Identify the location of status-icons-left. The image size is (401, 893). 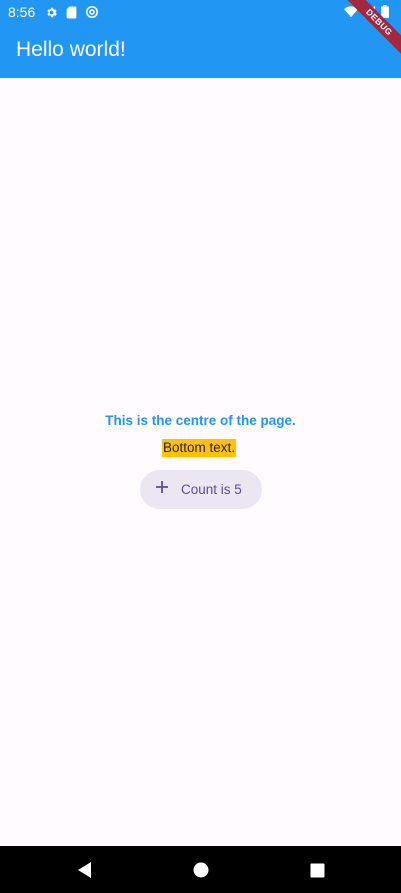
(72, 14).